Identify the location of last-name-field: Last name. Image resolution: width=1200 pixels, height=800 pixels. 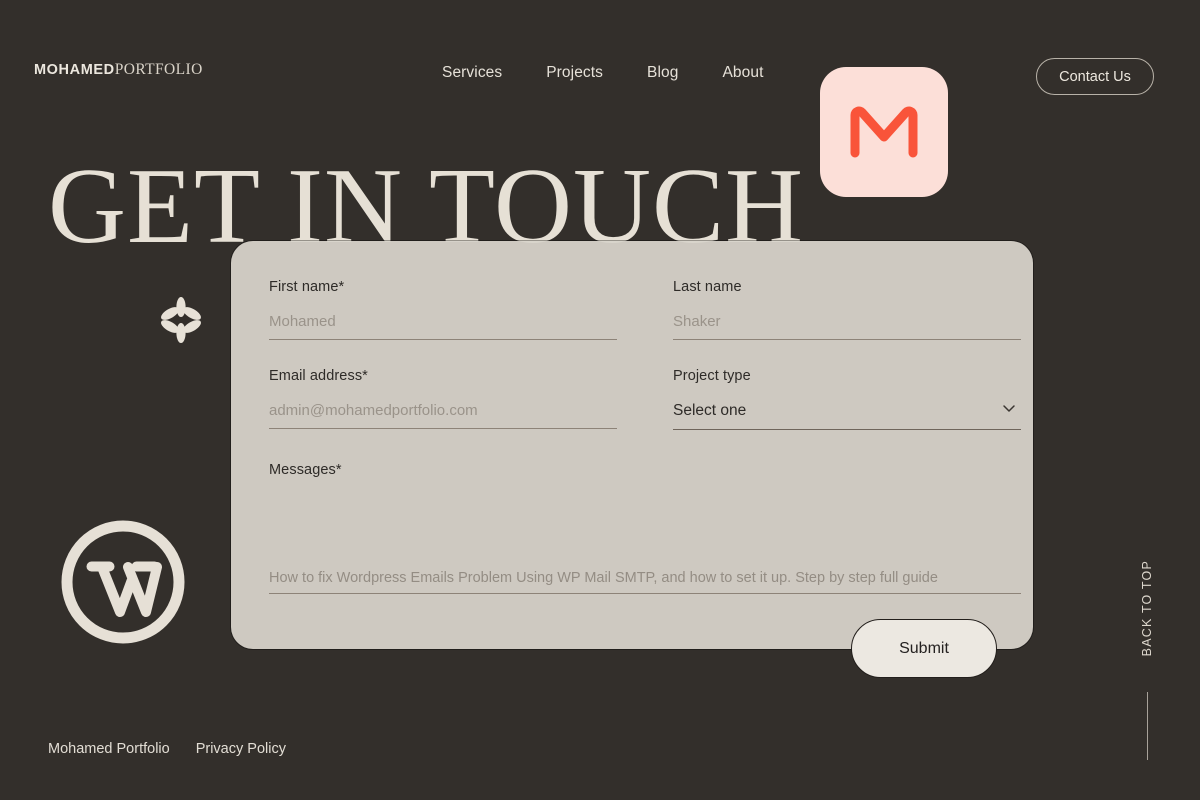
(847, 309).